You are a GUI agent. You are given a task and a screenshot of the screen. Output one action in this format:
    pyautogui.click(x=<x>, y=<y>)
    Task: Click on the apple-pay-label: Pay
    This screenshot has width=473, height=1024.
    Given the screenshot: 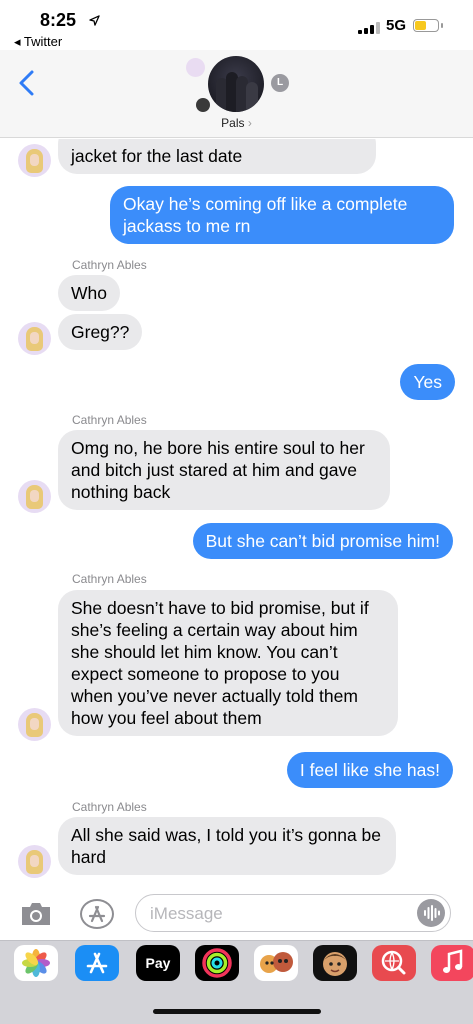 What is the action you would take?
    pyautogui.click(x=158, y=963)
    